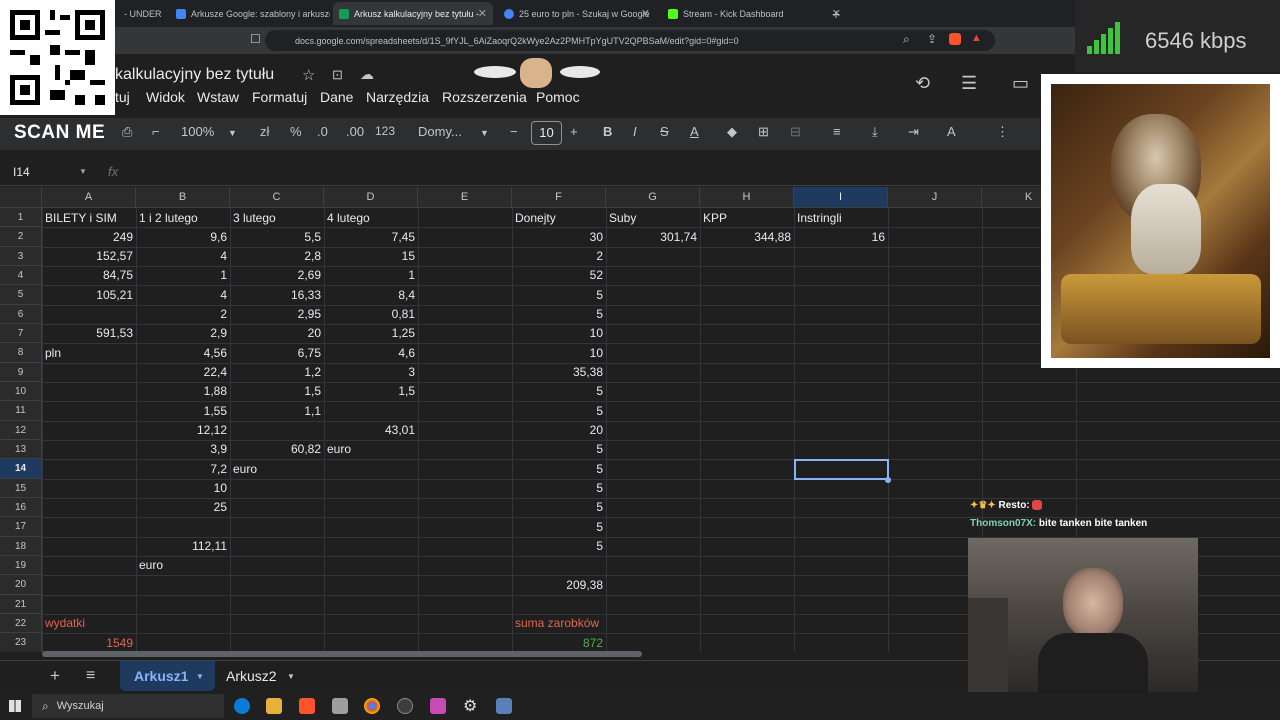 The height and width of the screenshot is (720, 1280). I want to click on cell-B4: 1, so click(183, 275).